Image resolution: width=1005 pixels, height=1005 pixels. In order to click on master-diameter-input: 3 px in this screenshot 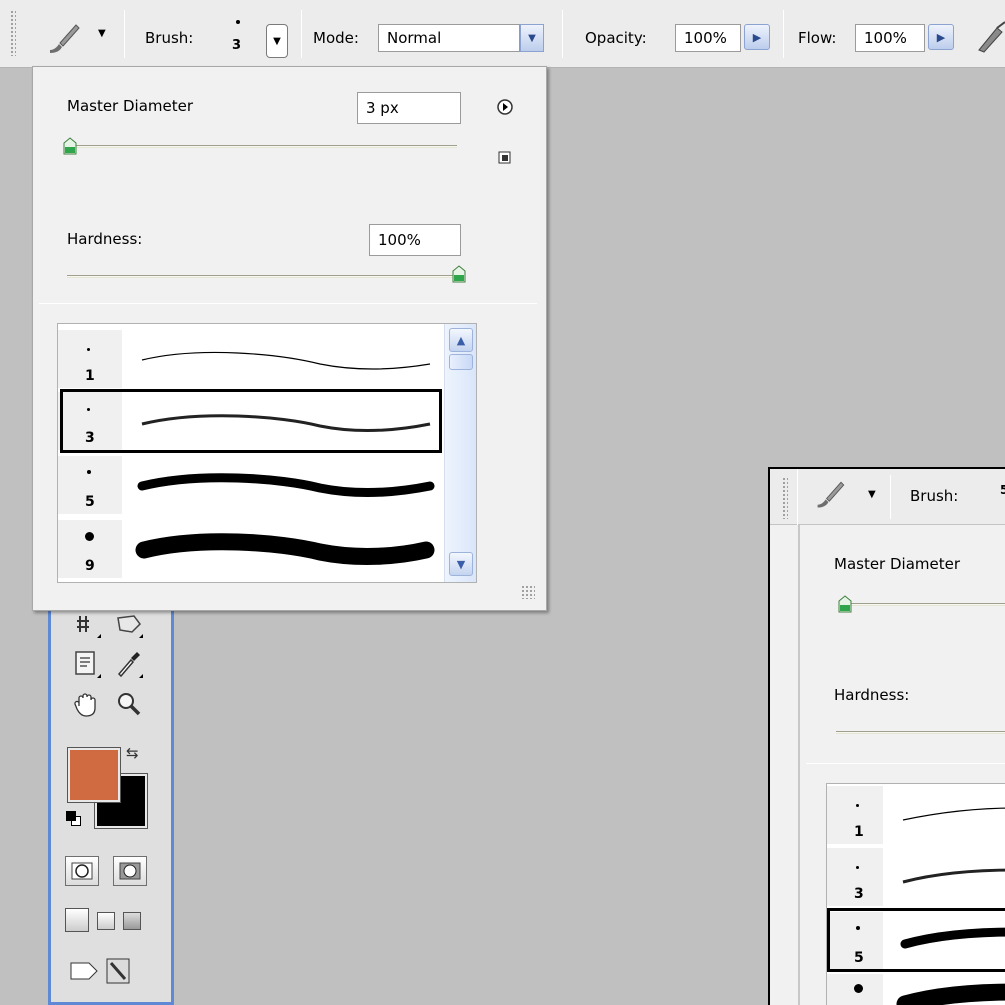, I will do `click(409, 108)`.